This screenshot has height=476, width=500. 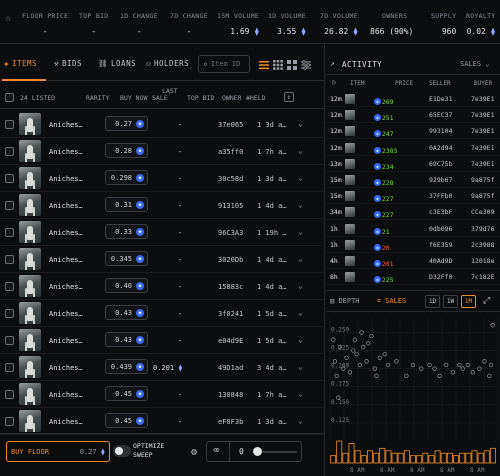 What do you see at coordinates (413, 229) in the screenshot?
I see `activity-row: 1h 0.21 ◆ 0db096 379d76` at bounding box center [413, 229].